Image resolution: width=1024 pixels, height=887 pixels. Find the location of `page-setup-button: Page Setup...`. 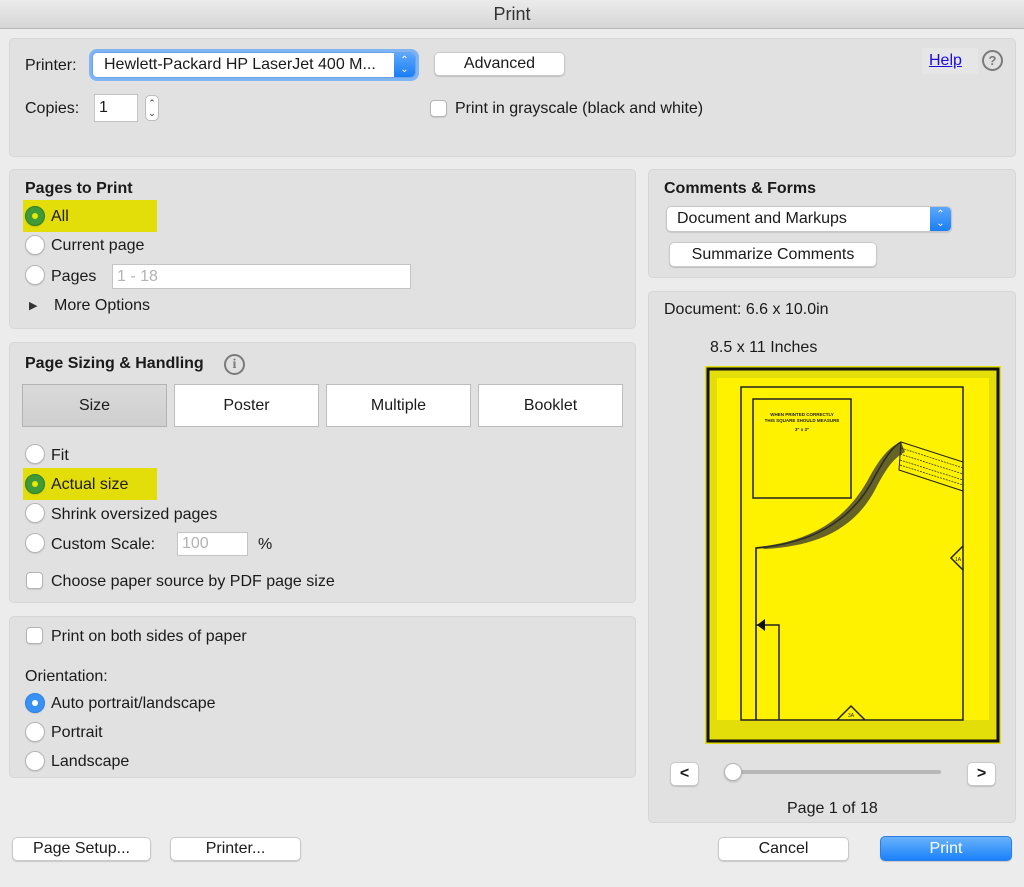

page-setup-button: Page Setup... is located at coordinates (81, 849).